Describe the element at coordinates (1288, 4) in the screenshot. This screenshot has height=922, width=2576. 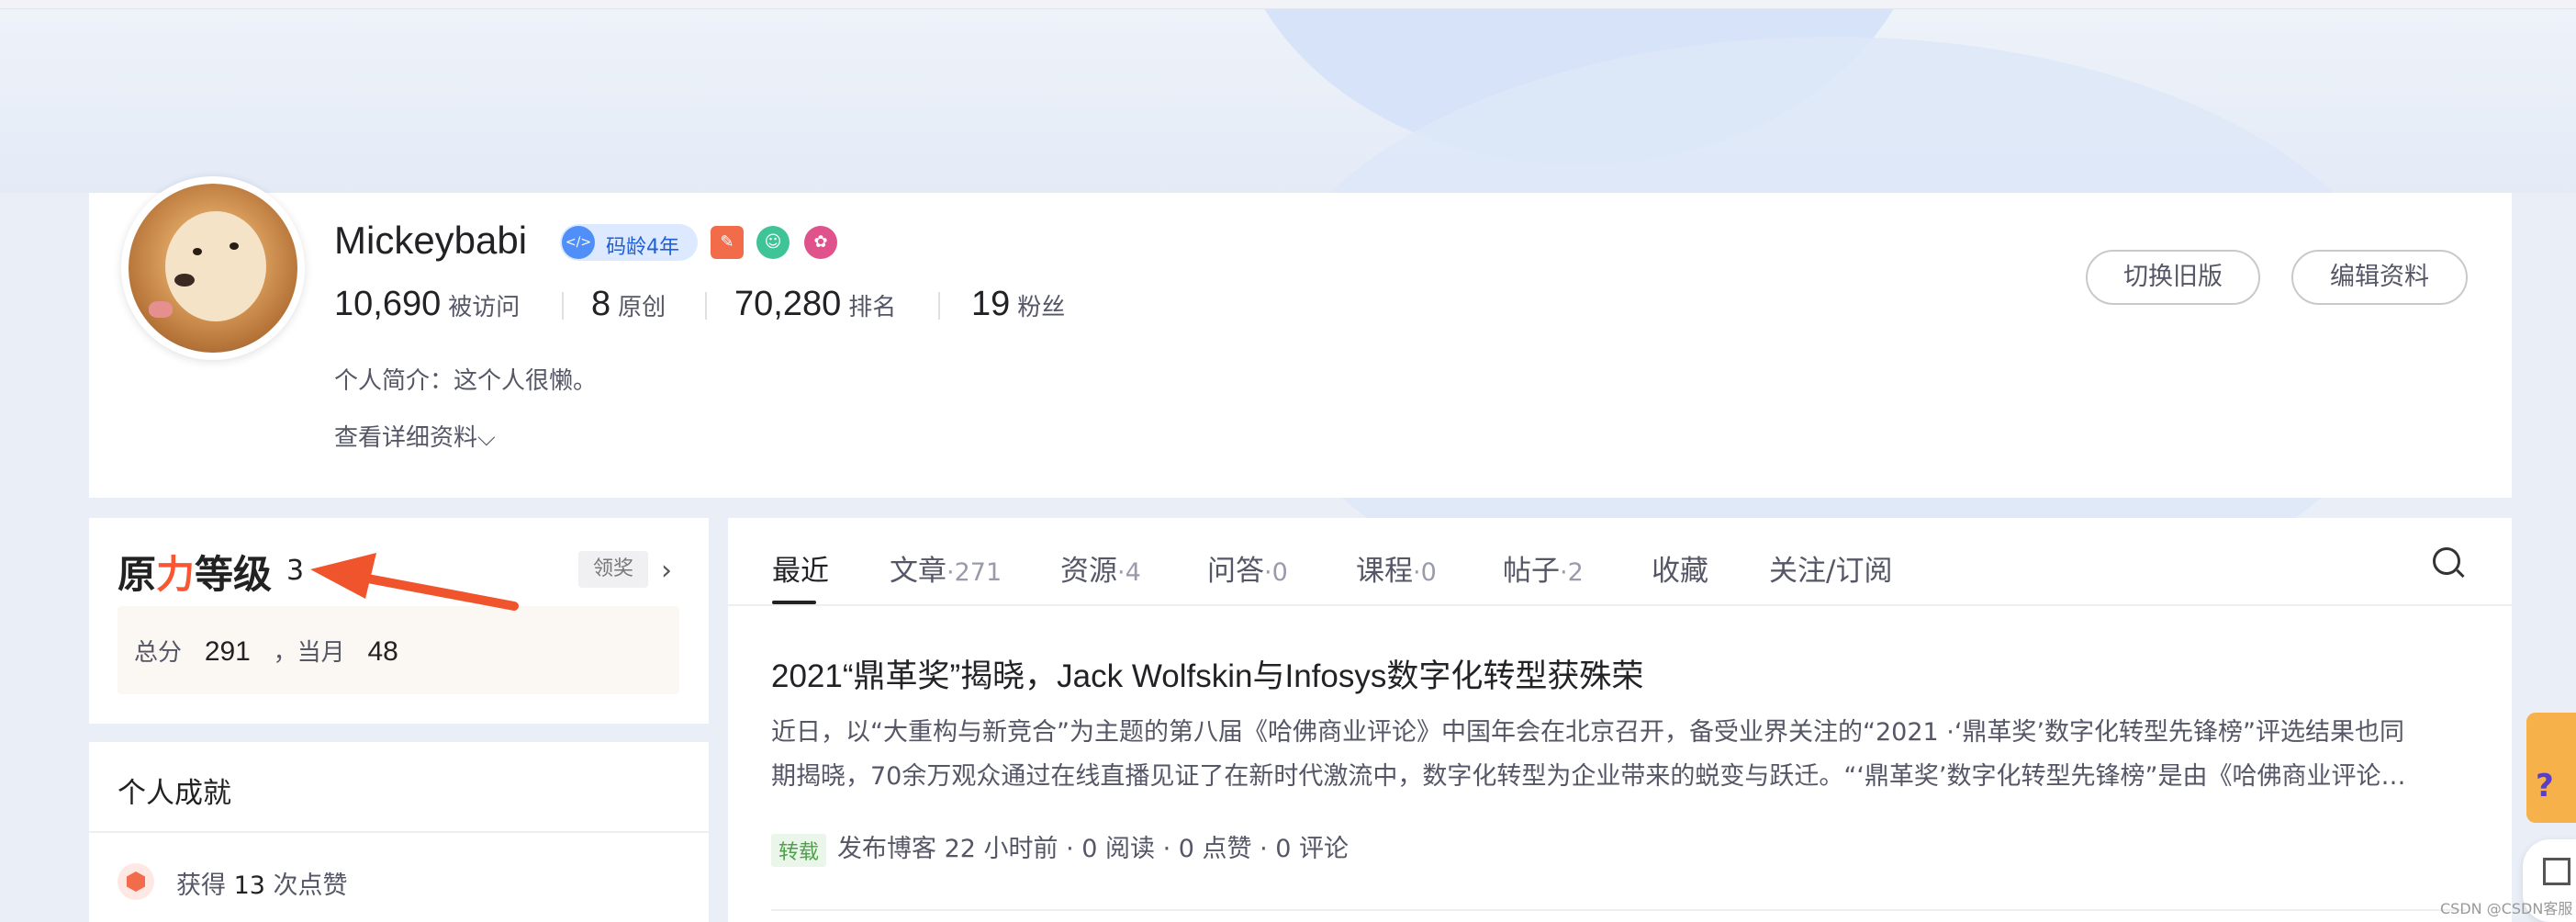
I see `top-bar` at that location.